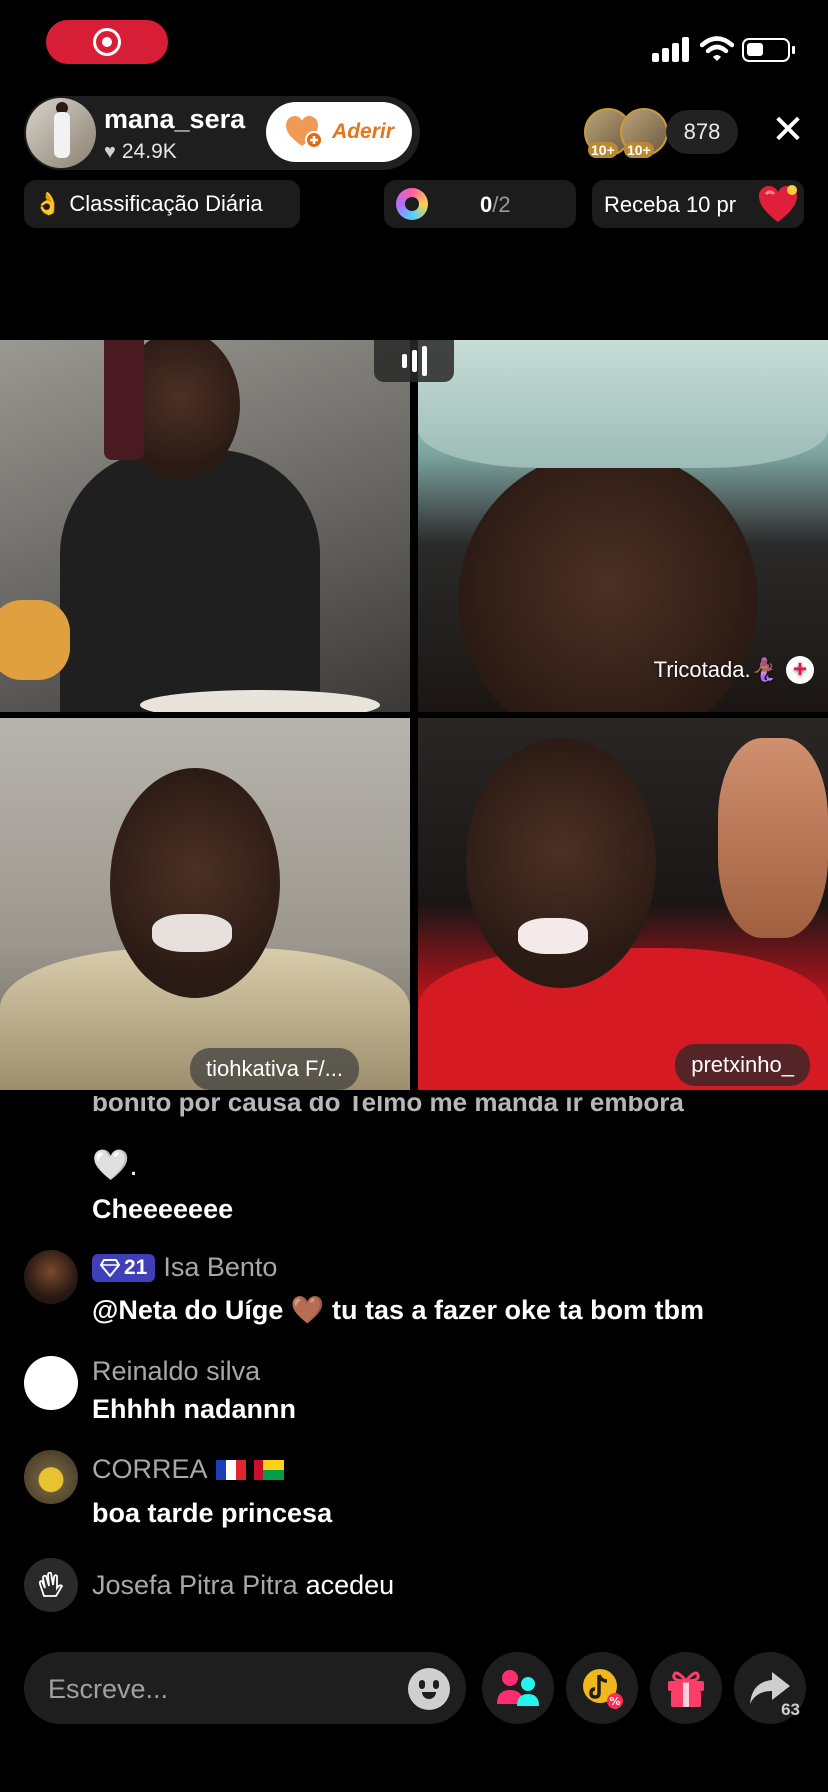 The width and height of the screenshot is (828, 1792). Describe the element at coordinates (715, 669) in the screenshot. I see `guest-name: Tricotada.🧜🏾‍♀️` at that location.